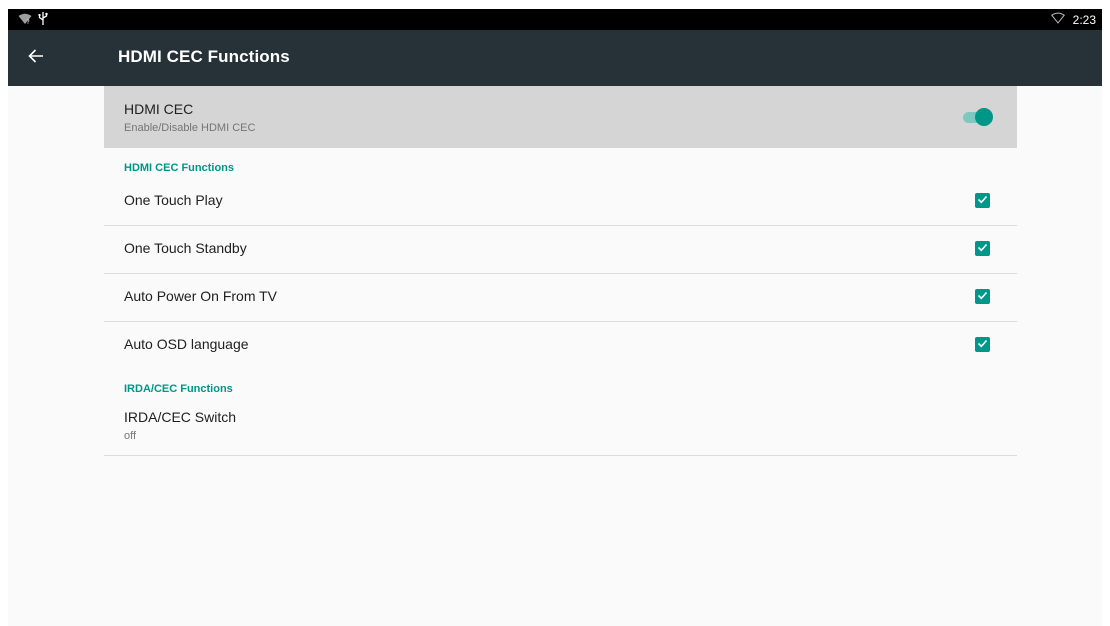  I want to click on one-touch-standby-row: One Touch Standby, so click(560, 250).